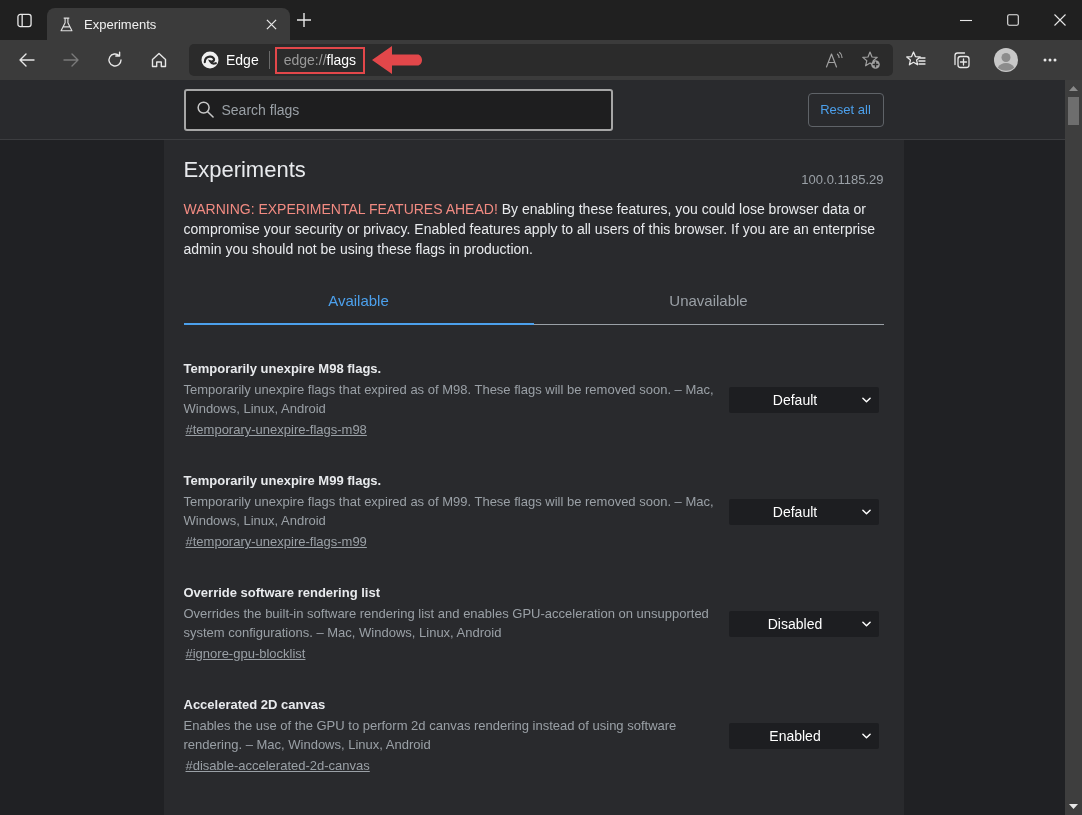  Describe the element at coordinates (304, 20) in the screenshot. I see `new-tab-icon` at that location.